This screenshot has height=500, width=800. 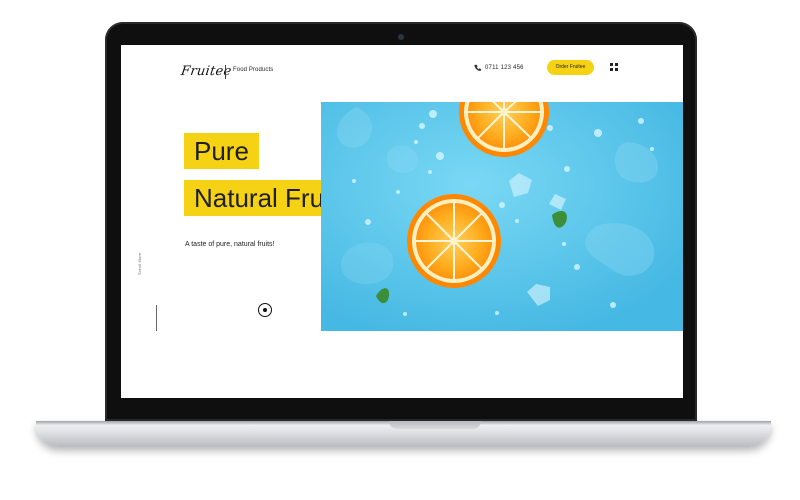 I want to click on camera-icon, so click(x=401, y=37).